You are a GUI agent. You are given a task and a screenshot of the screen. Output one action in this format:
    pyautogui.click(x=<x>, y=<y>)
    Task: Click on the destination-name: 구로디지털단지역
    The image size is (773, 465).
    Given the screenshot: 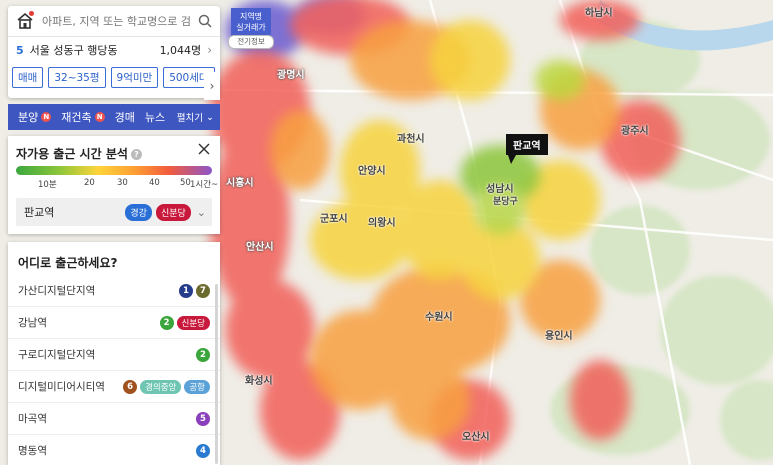 What is the action you would take?
    pyautogui.click(x=57, y=355)
    